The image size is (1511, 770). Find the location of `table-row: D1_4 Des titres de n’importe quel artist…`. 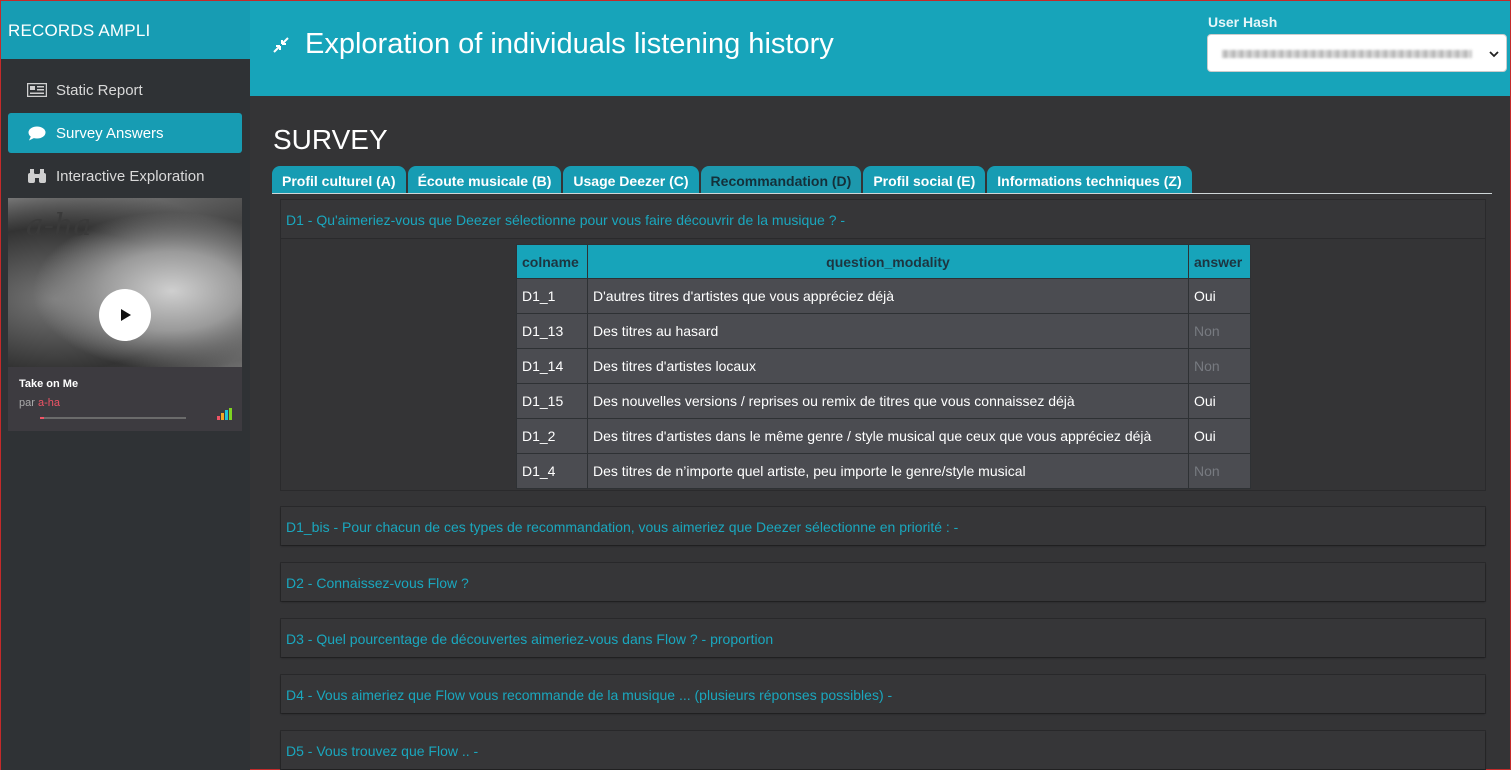

table-row: D1_4 Des titres de n’importe quel artist… is located at coordinates (883, 471).